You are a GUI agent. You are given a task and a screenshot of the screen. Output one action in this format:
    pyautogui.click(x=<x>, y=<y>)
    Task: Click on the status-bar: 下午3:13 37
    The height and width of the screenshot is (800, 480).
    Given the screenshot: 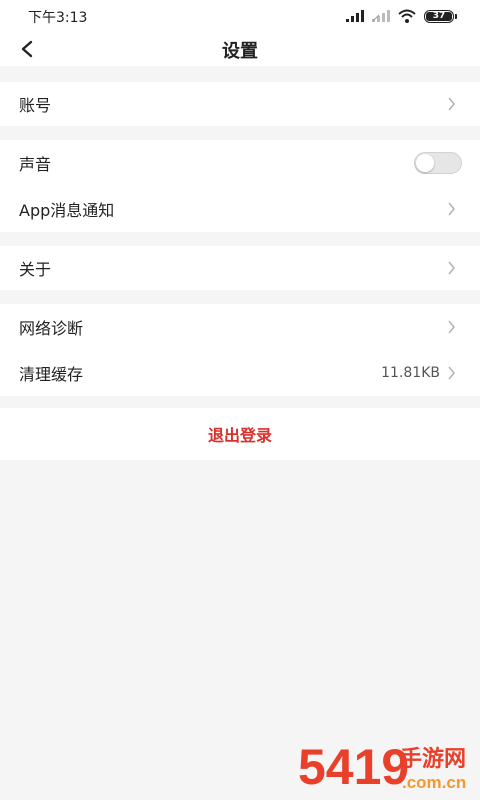 What is the action you would take?
    pyautogui.click(x=240, y=16)
    